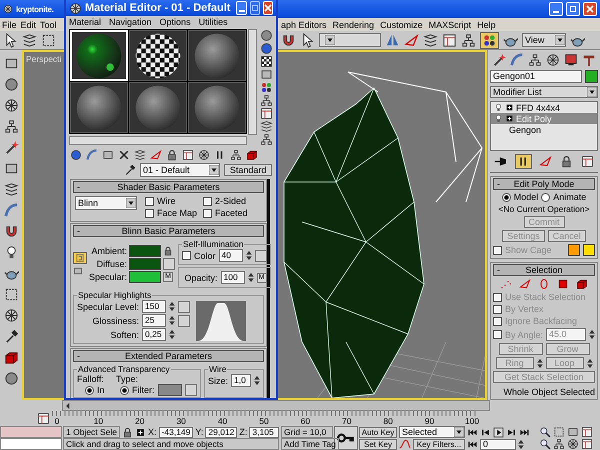 The height and width of the screenshot is (450, 600). I want to click on opacity-field: 100, so click(232, 277).